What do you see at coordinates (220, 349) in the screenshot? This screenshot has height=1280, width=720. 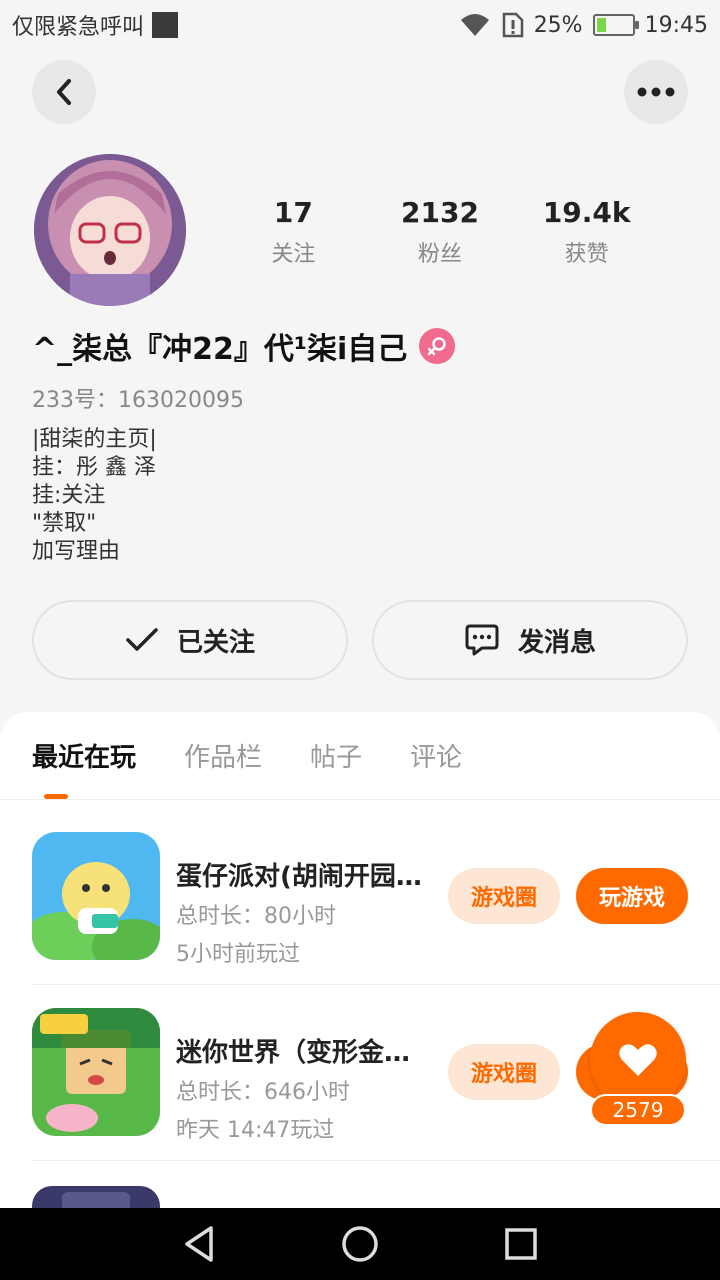 I see `username: ^_柒总『冲22』代¹柒i自己` at bounding box center [220, 349].